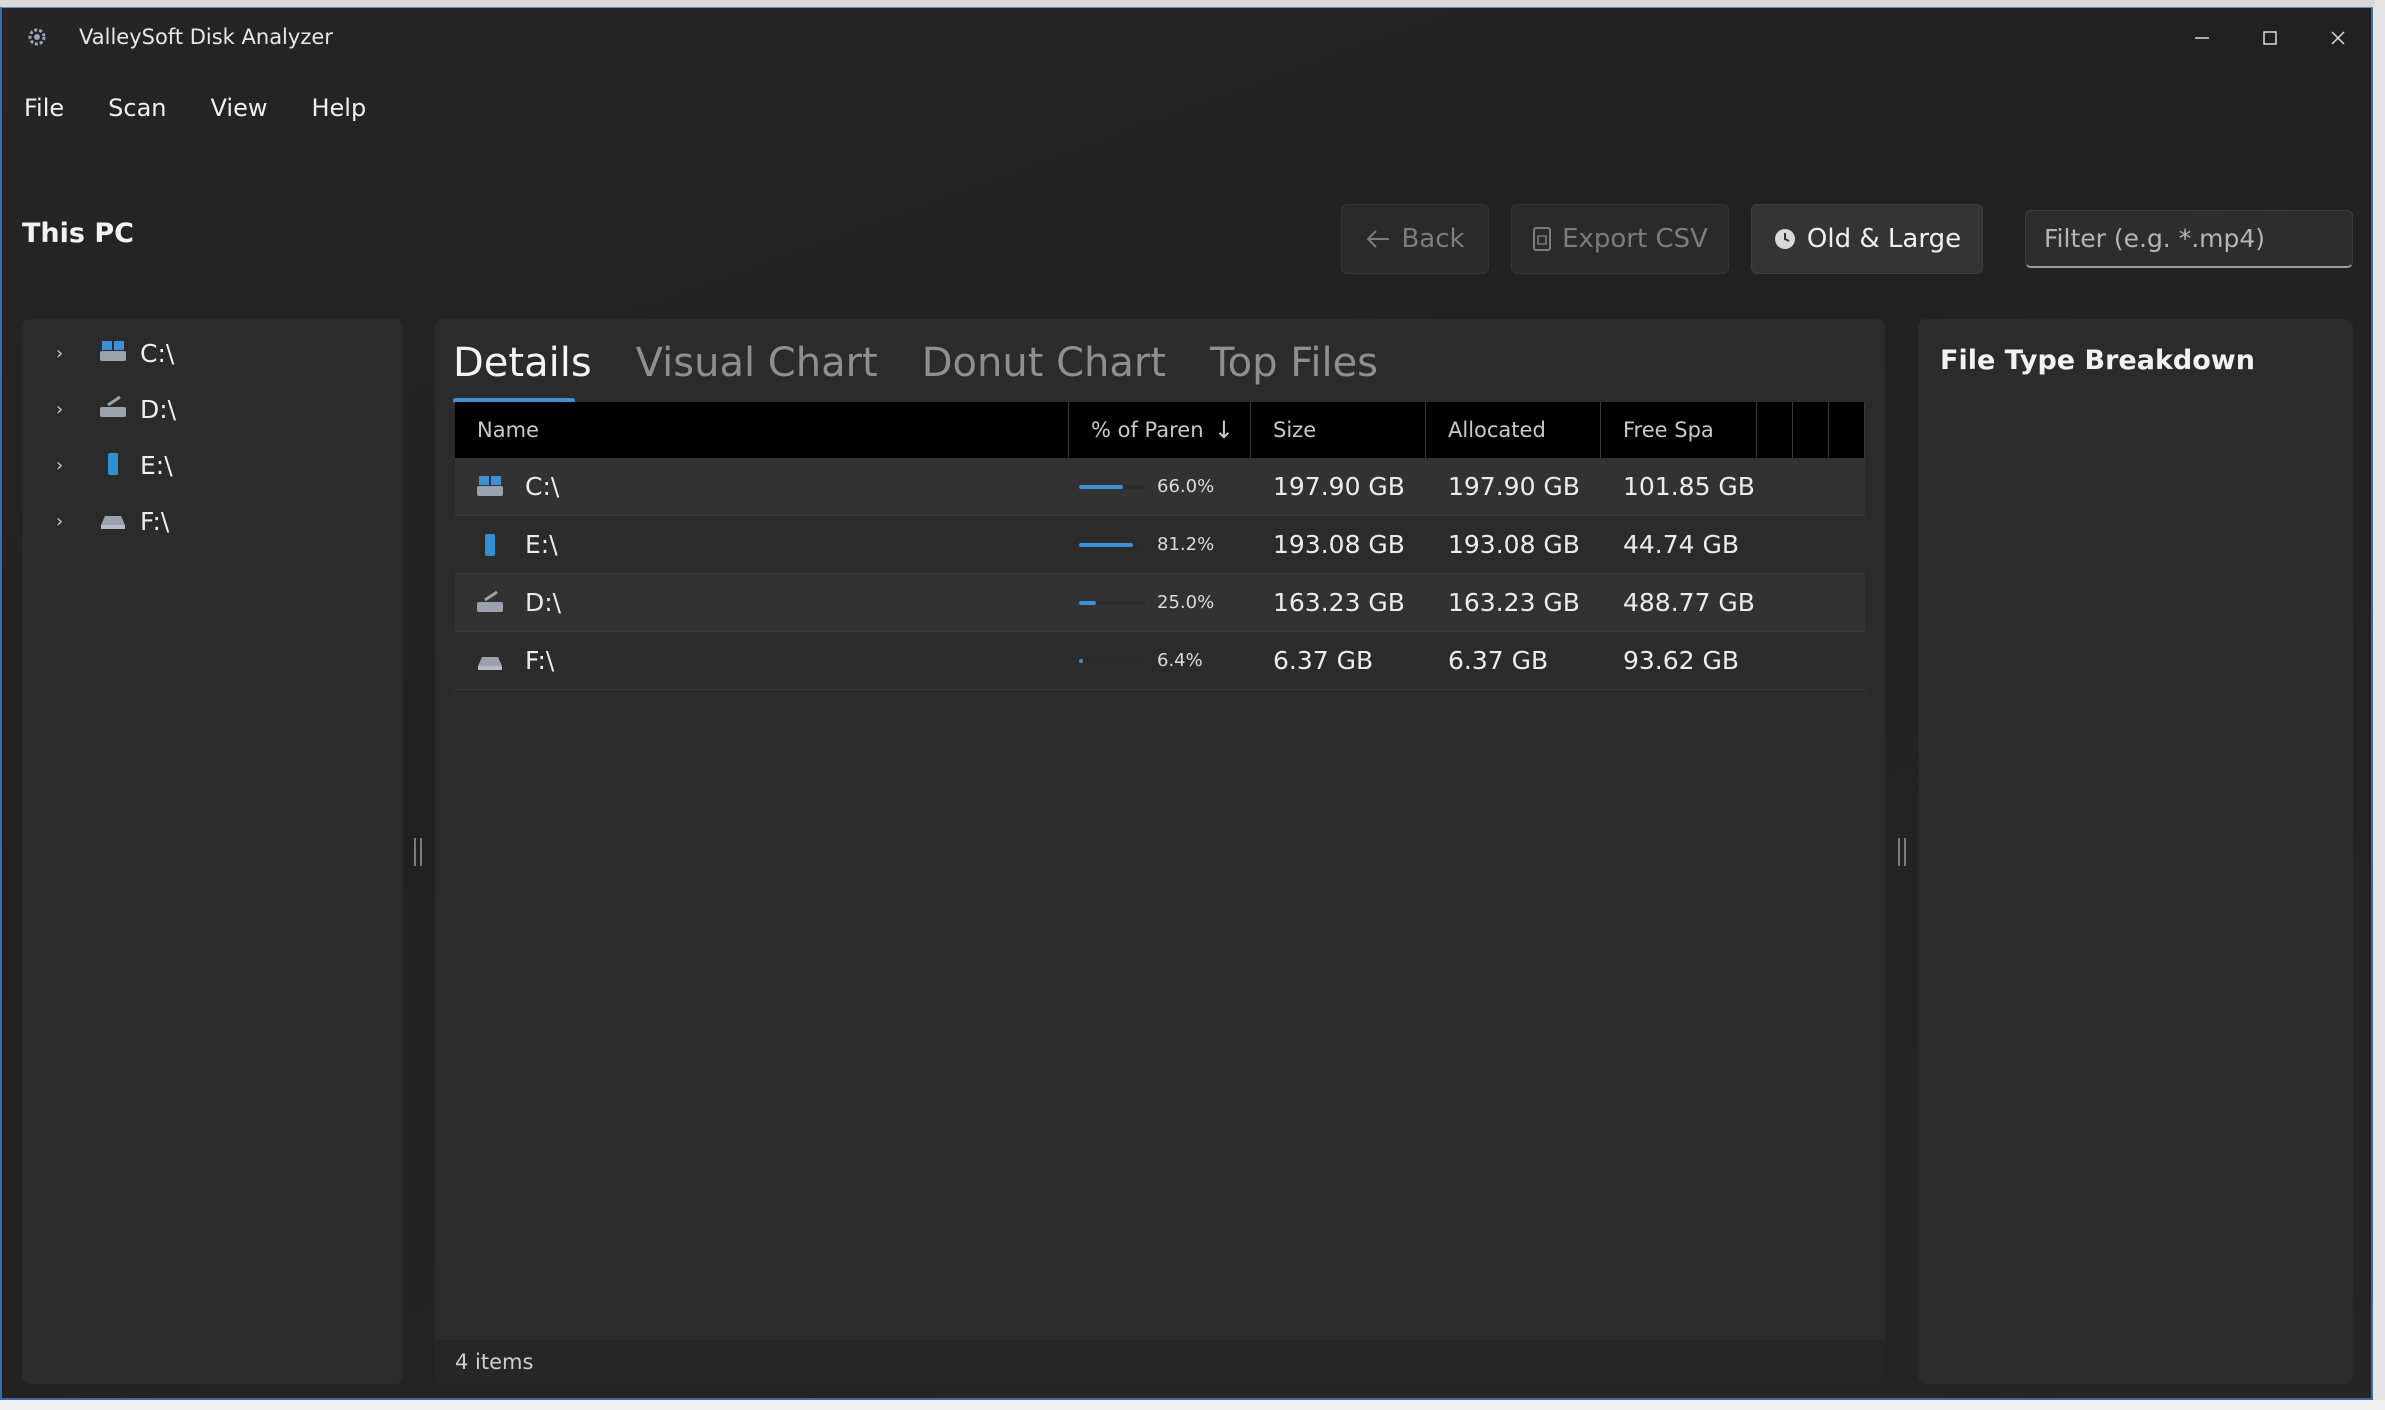  I want to click on cell-name-text: E:\, so click(541, 544).